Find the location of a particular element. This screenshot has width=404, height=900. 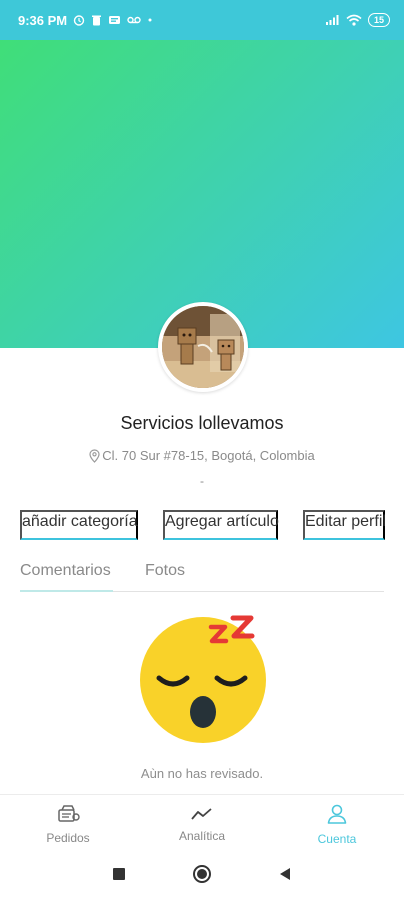

add-category-button: añadir categoría is located at coordinates (79, 525).